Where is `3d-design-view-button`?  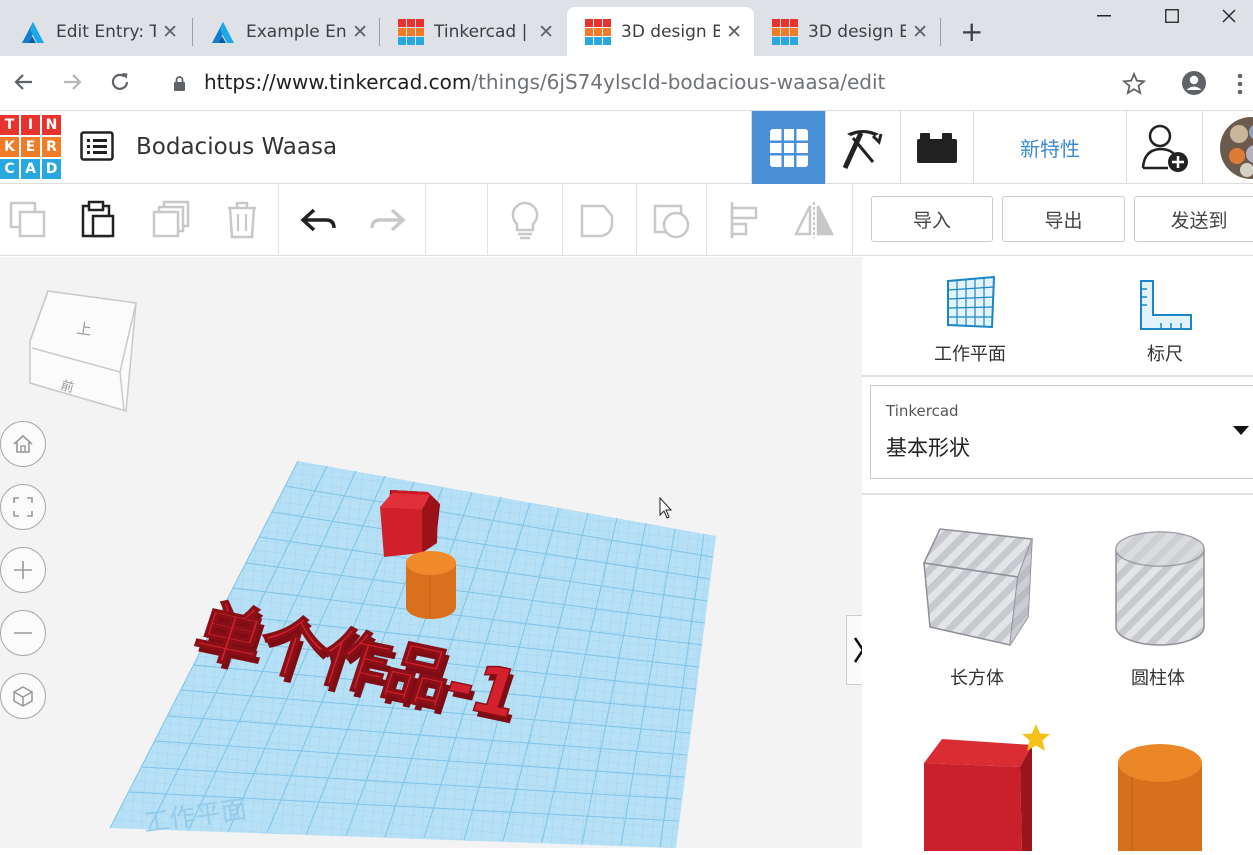
3d-design-view-button is located at coordinates (788, 147).